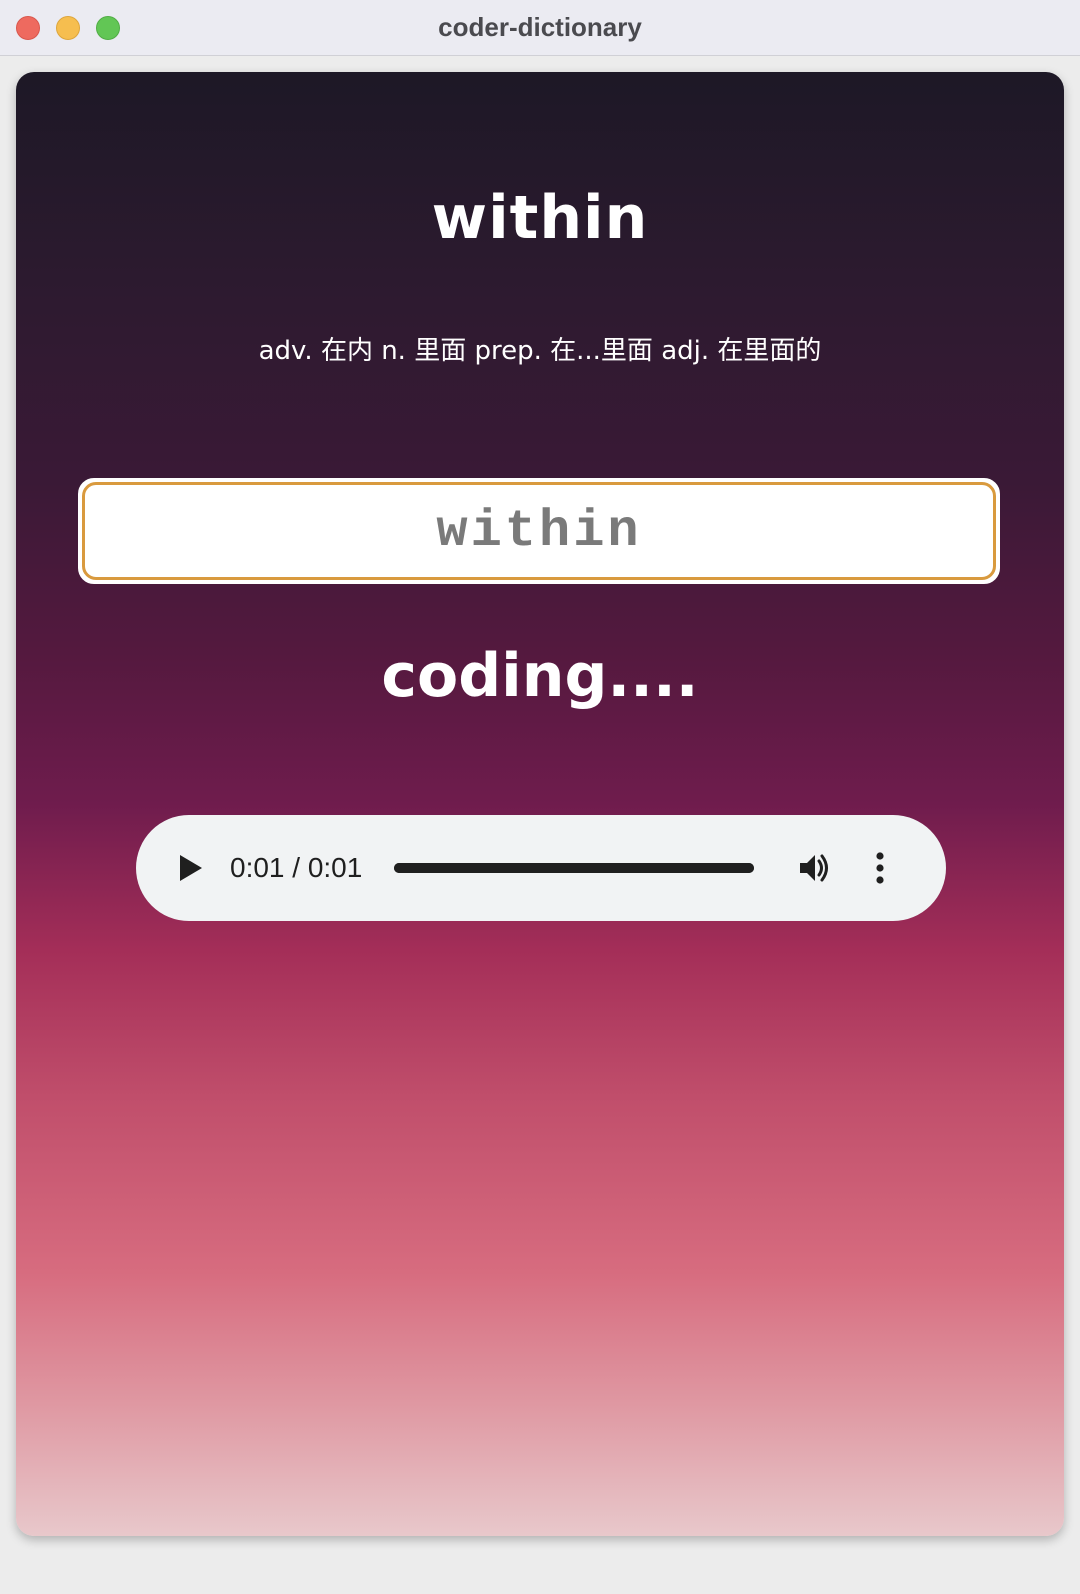 The width and height of the screenshot is (1080, 1594). I want to click on audio-player: 0:01 / 0:01, so click(541, 868).